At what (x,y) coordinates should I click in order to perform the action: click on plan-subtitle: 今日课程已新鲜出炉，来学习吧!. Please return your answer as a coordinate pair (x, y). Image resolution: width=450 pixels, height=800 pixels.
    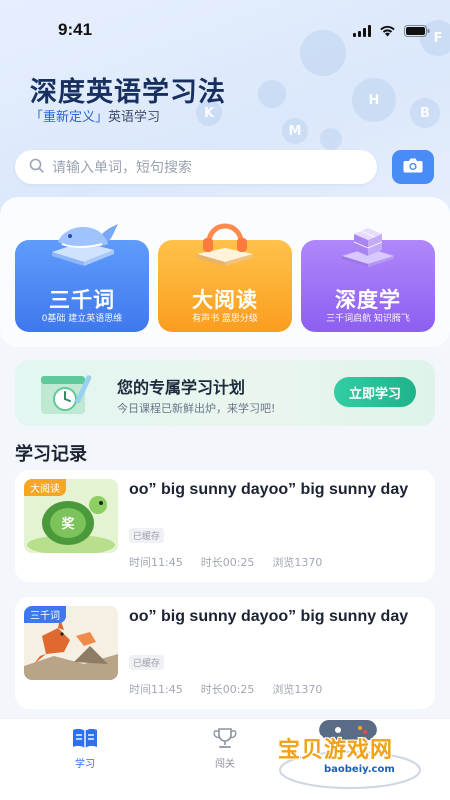
    Looking at the image, I should click on (196, 408).